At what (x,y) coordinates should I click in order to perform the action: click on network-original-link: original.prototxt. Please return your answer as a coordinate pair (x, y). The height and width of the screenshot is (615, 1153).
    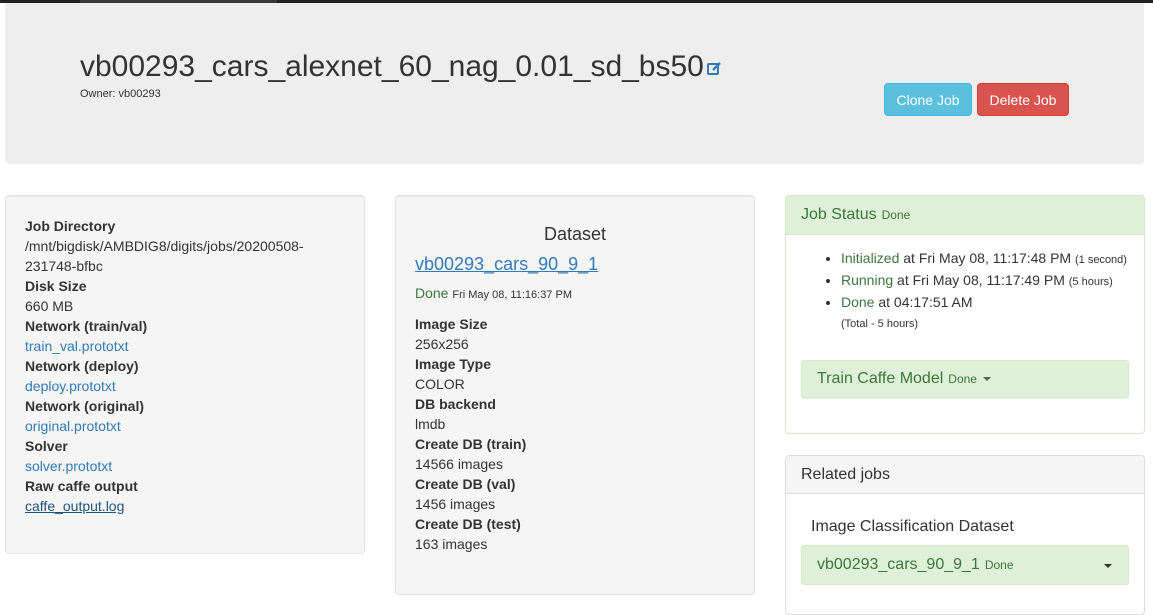
    Looking at the image, I should click on (73, 426).